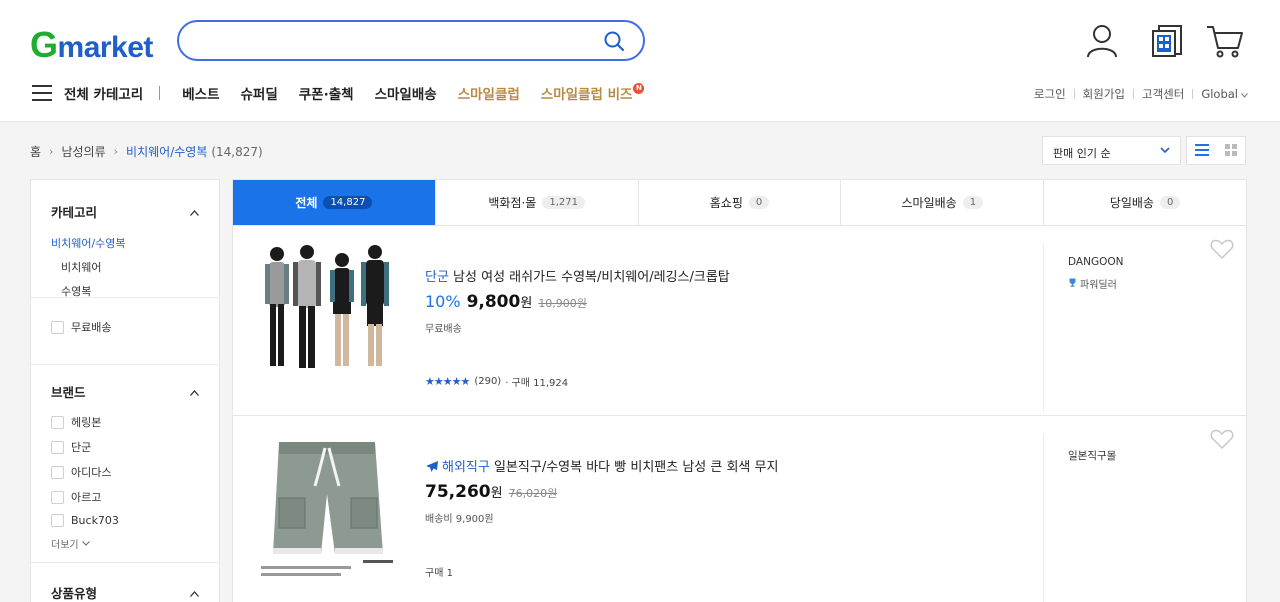 The height and width of the screenshot is (602, 1280). I want to click on tab-same-day: 당일배송 0, so click(1145, 202).